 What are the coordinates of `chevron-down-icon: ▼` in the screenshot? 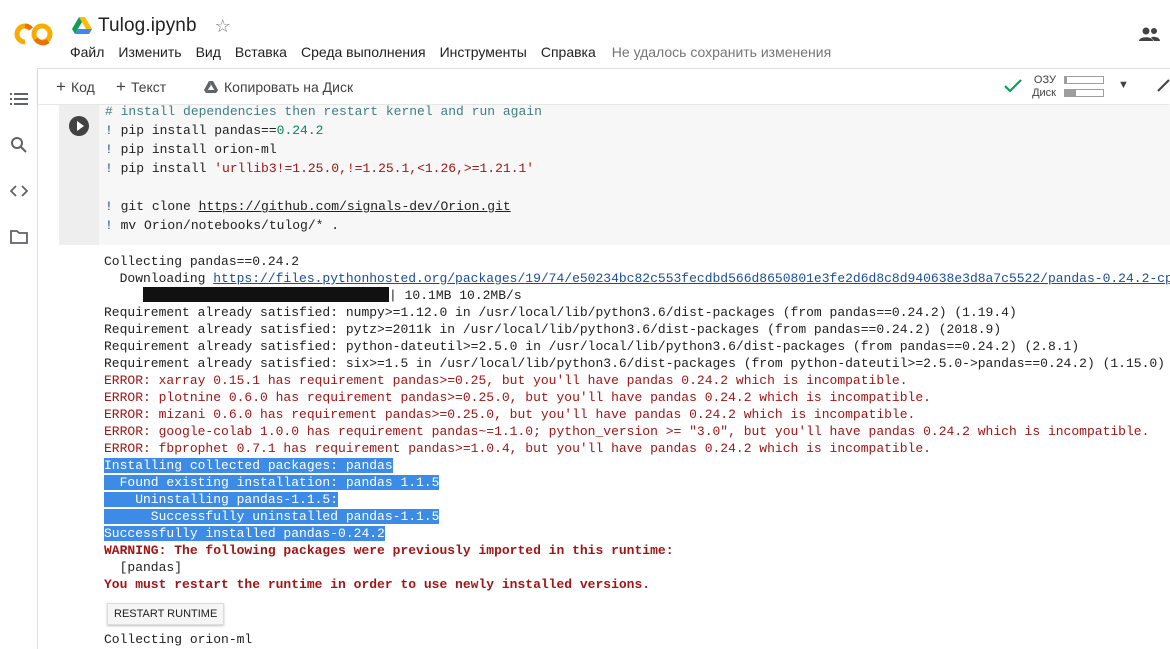 It's located at (1123, 85).